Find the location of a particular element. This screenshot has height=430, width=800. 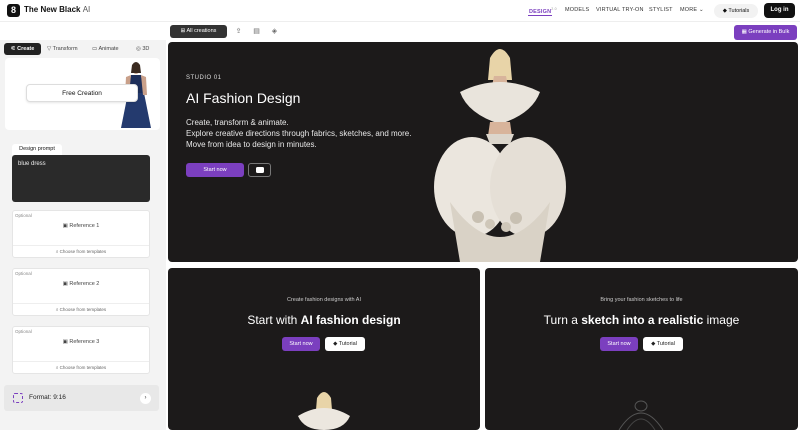

nav-stylist: STYLIST is located at coordinates (661, 10).